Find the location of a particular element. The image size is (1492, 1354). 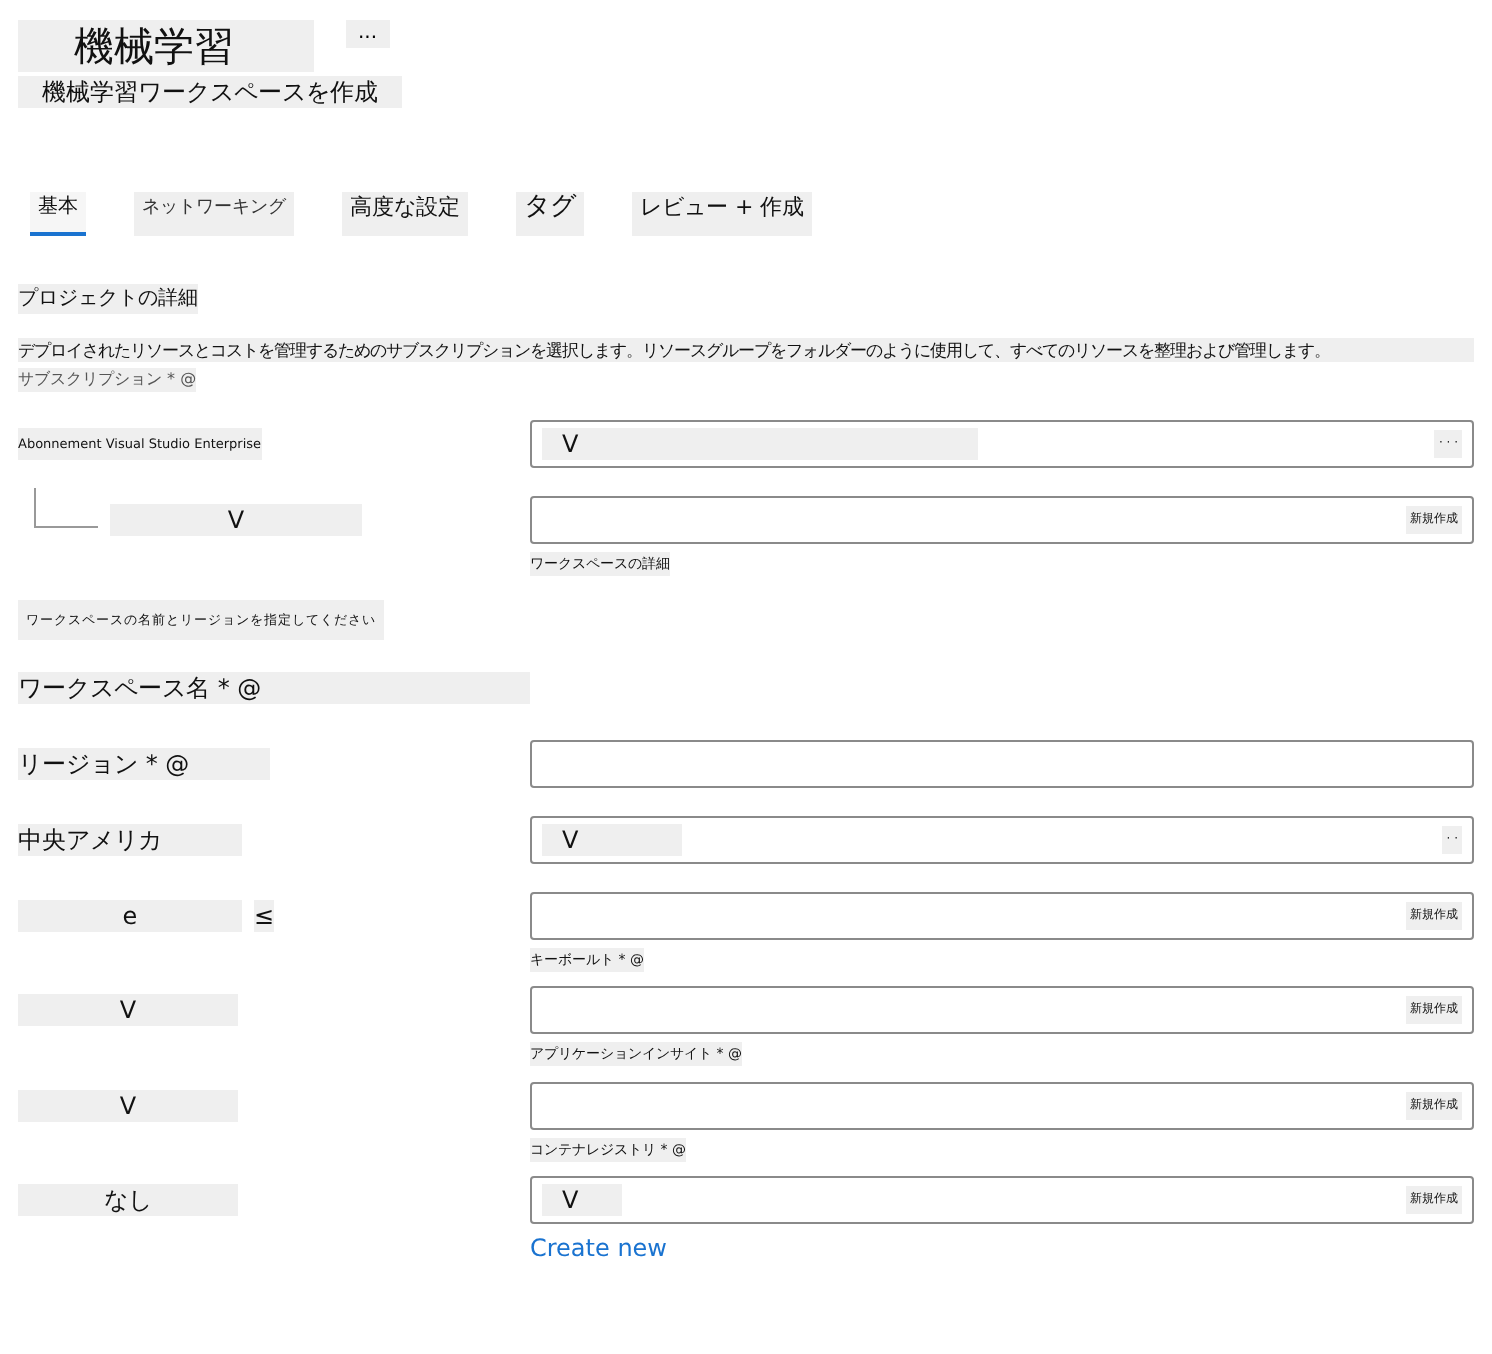

tab: ネットワーキング is located at coordinates (214, 213).